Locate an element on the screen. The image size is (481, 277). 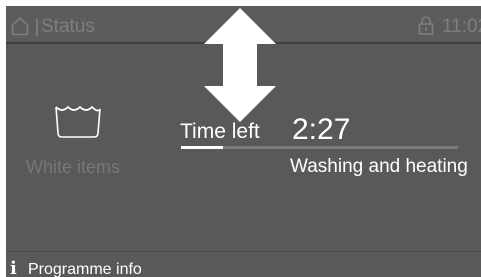
lock-icon is located at coordinates (426, 25).